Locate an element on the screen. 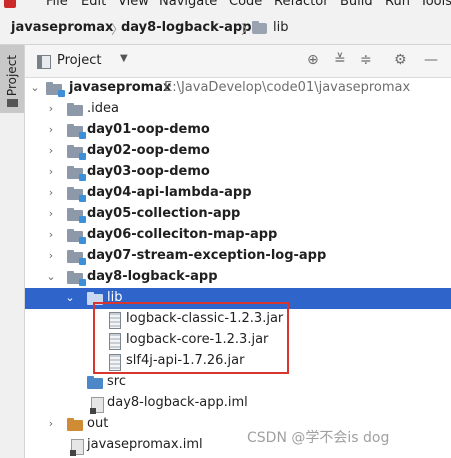  menu-file: File is located at coordinates (57, 4).